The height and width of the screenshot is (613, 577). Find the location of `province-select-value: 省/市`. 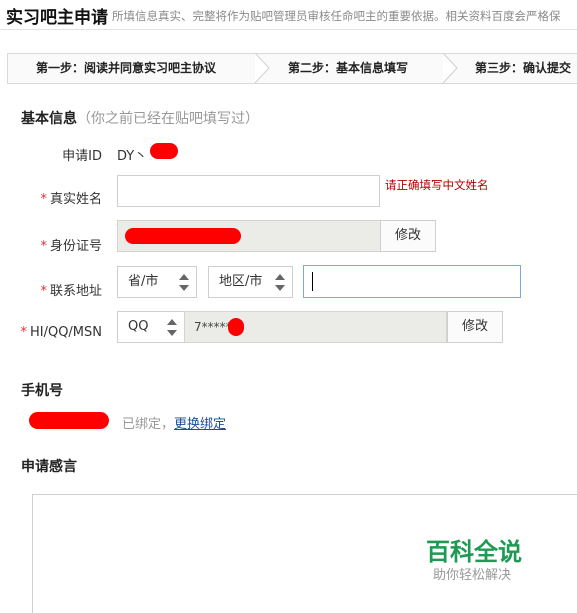

province-select-value: 省/市 is located at coordinates (143, 281).